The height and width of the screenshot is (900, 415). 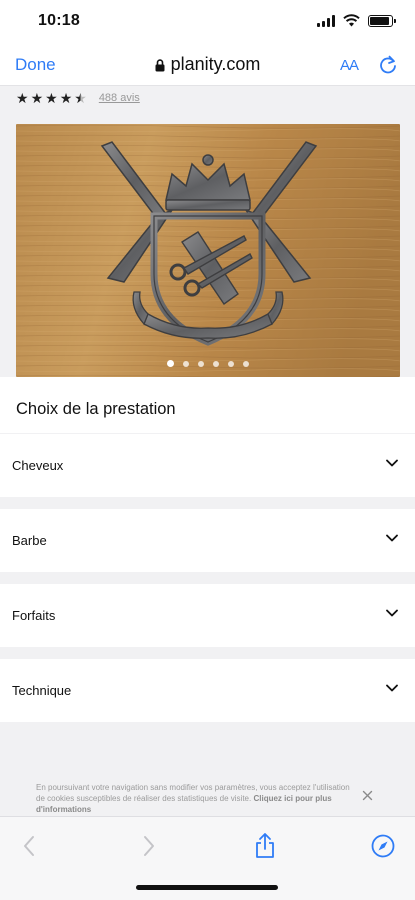 I want to click on reviews-link: 488 avis, so click(x=119, y=98).